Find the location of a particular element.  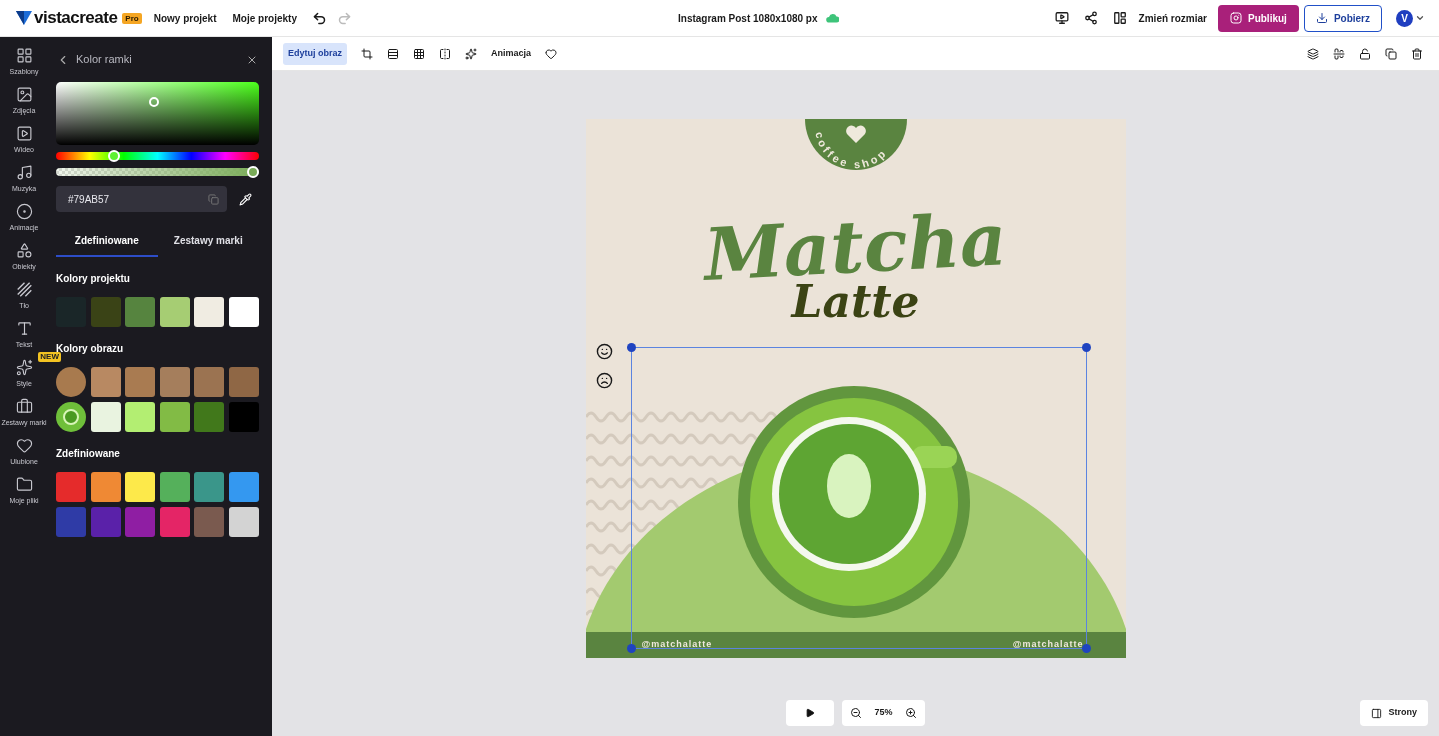

stripes-icon is located at coordinates (24, 289).